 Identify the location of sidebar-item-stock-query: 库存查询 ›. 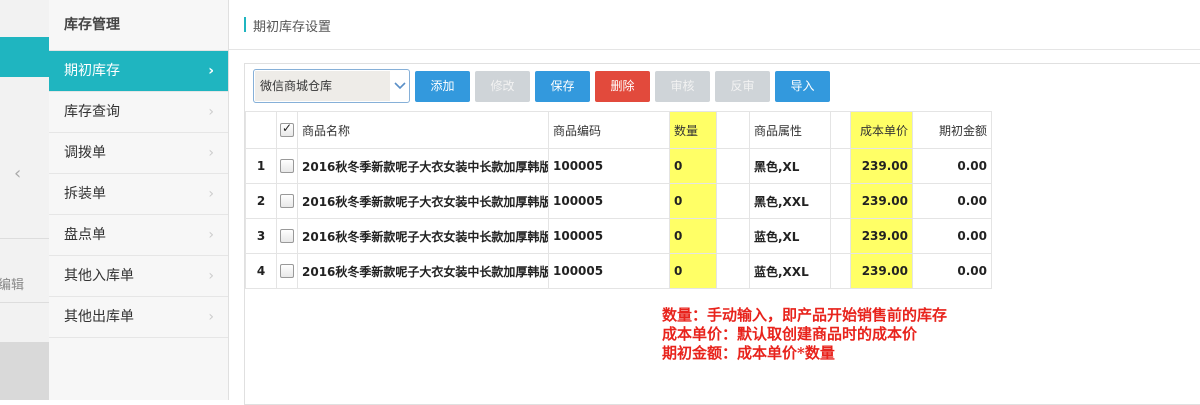
(138, 112).